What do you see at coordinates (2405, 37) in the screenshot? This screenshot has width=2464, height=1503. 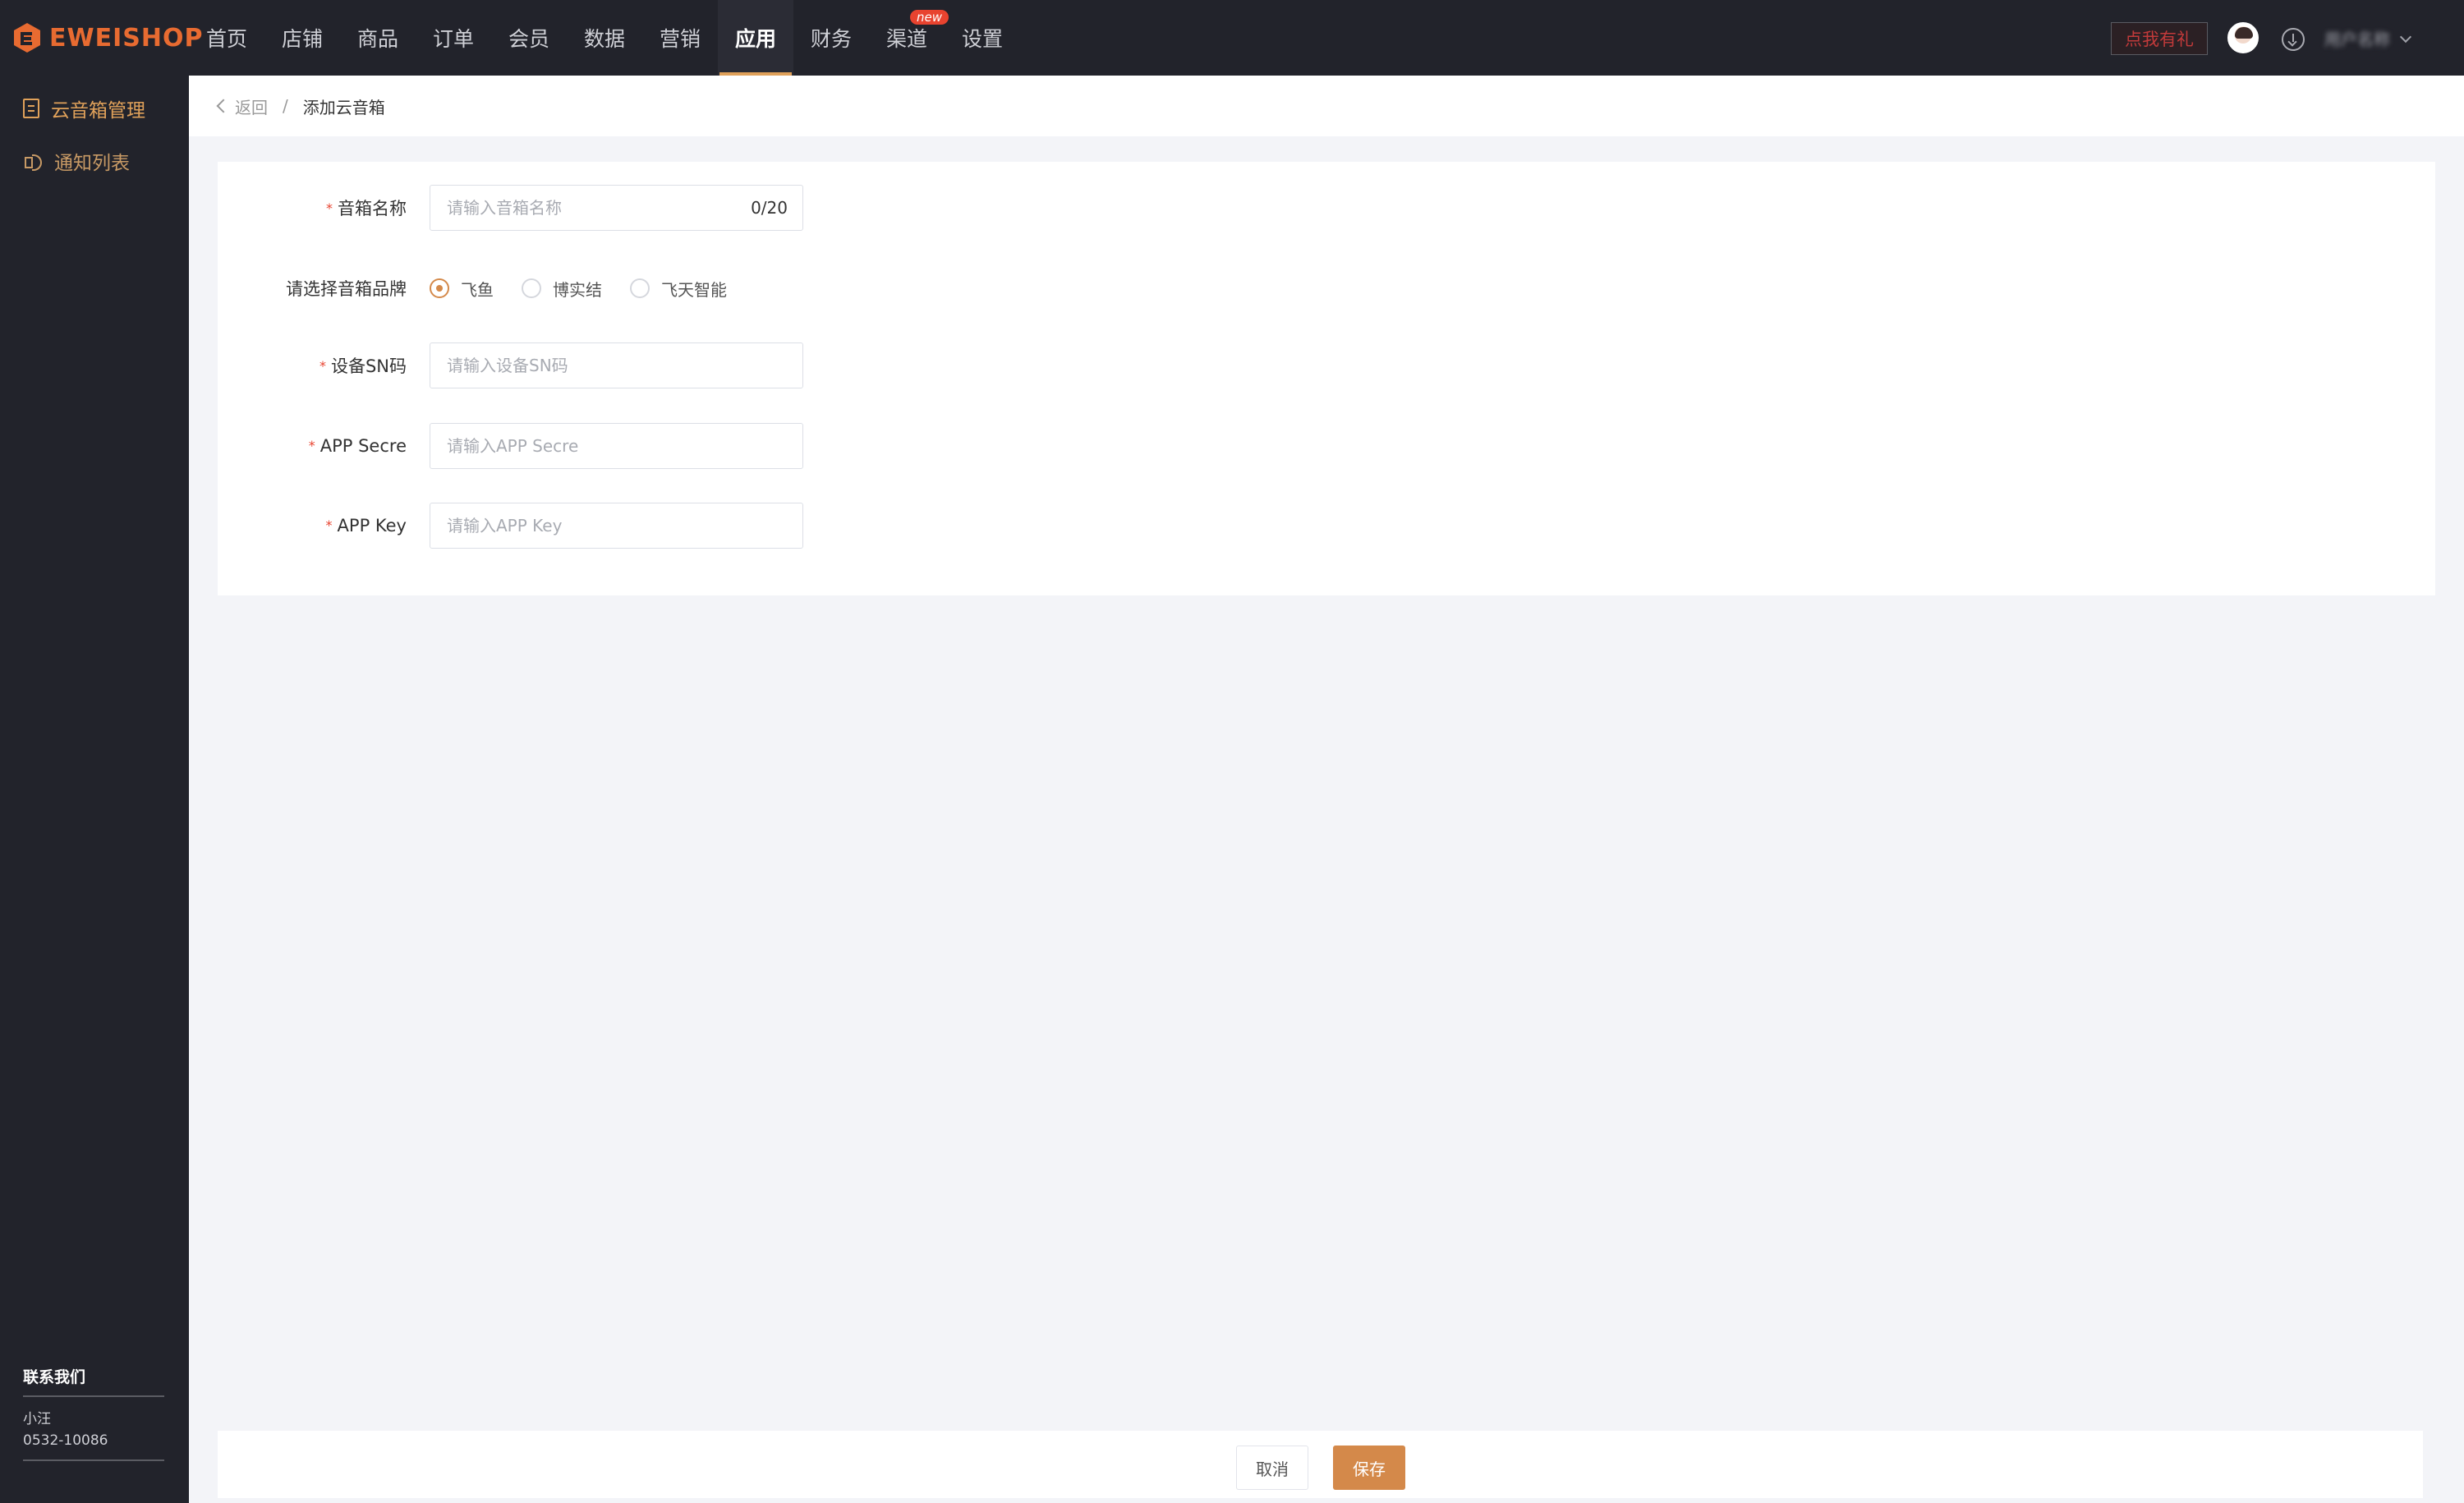 I see `chevron-down-icon` at bounding box center [2405, 37].